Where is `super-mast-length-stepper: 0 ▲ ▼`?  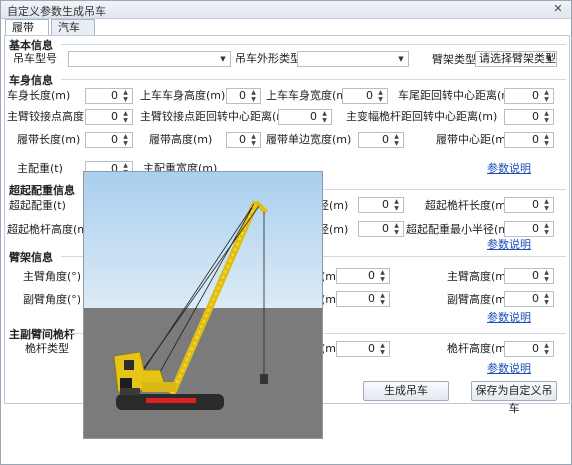
super-mast-length-stepper: 0 ▲ ▼ is located at coordinates (529, 205).